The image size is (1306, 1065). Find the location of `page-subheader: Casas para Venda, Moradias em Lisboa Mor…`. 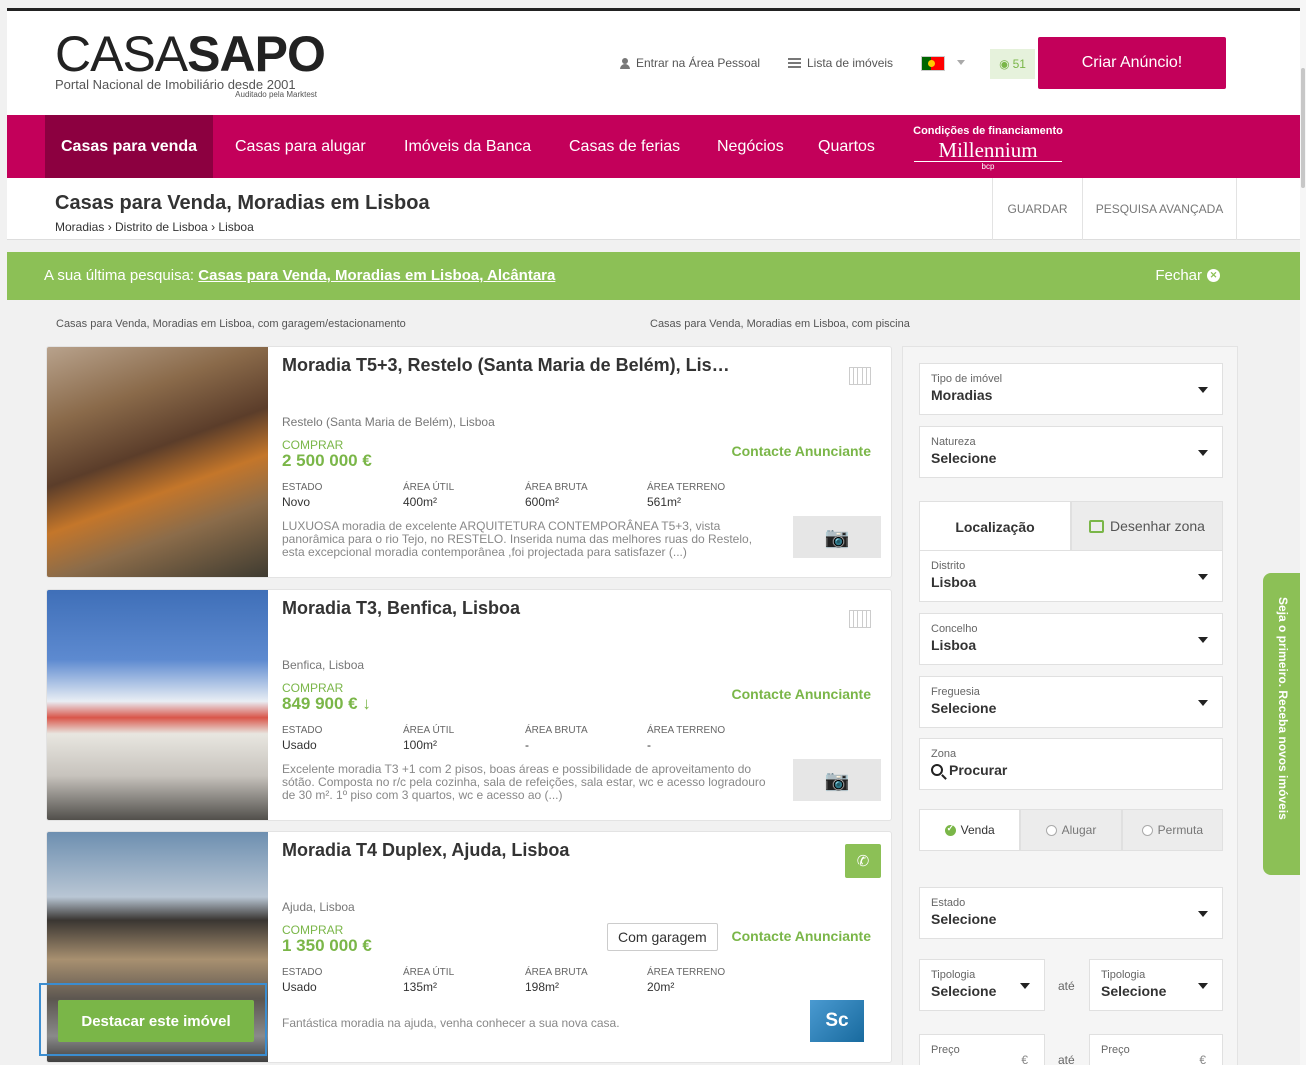

page-subheader: Casas para Venda, Moradias em Lisboa Mor… is located at coordinates (653, 209).